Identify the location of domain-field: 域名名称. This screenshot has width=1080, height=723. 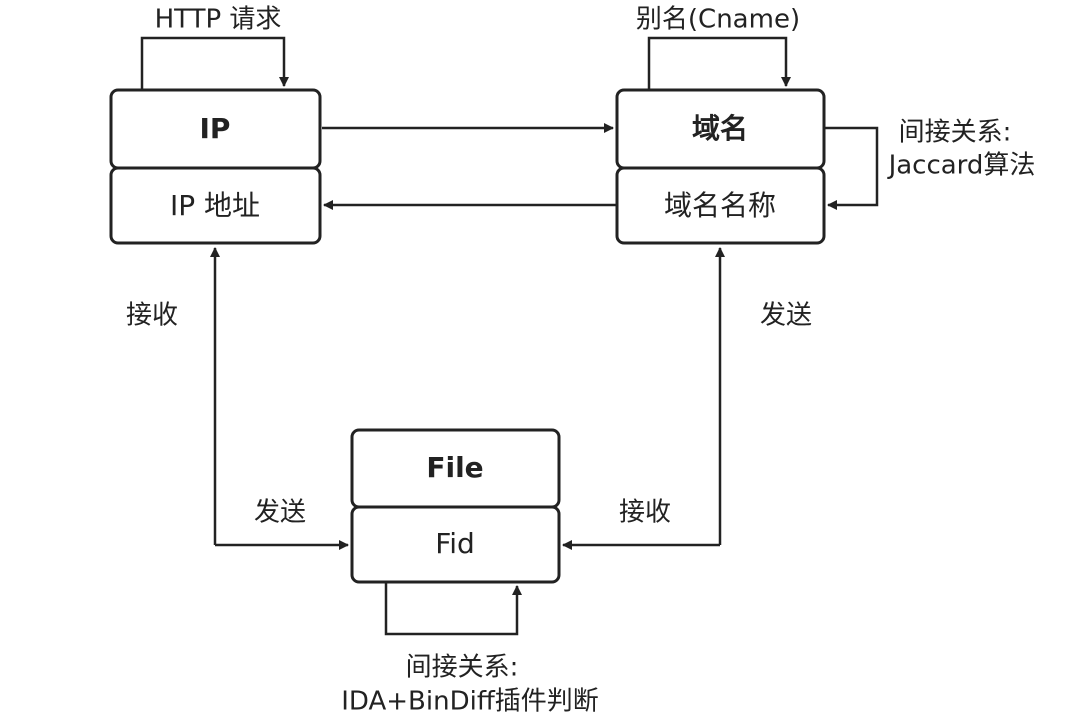
(720, 205).